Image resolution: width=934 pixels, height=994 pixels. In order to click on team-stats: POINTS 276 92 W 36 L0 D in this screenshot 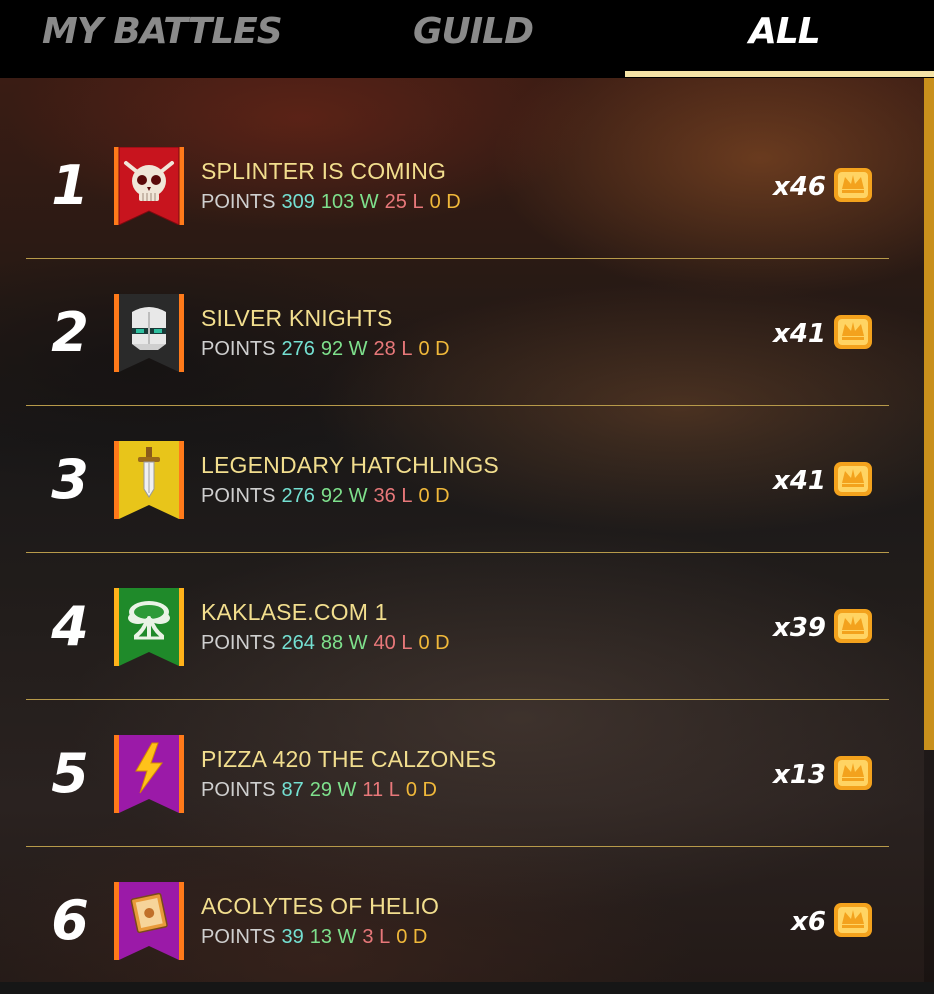, I will do `click(328, 496)`.